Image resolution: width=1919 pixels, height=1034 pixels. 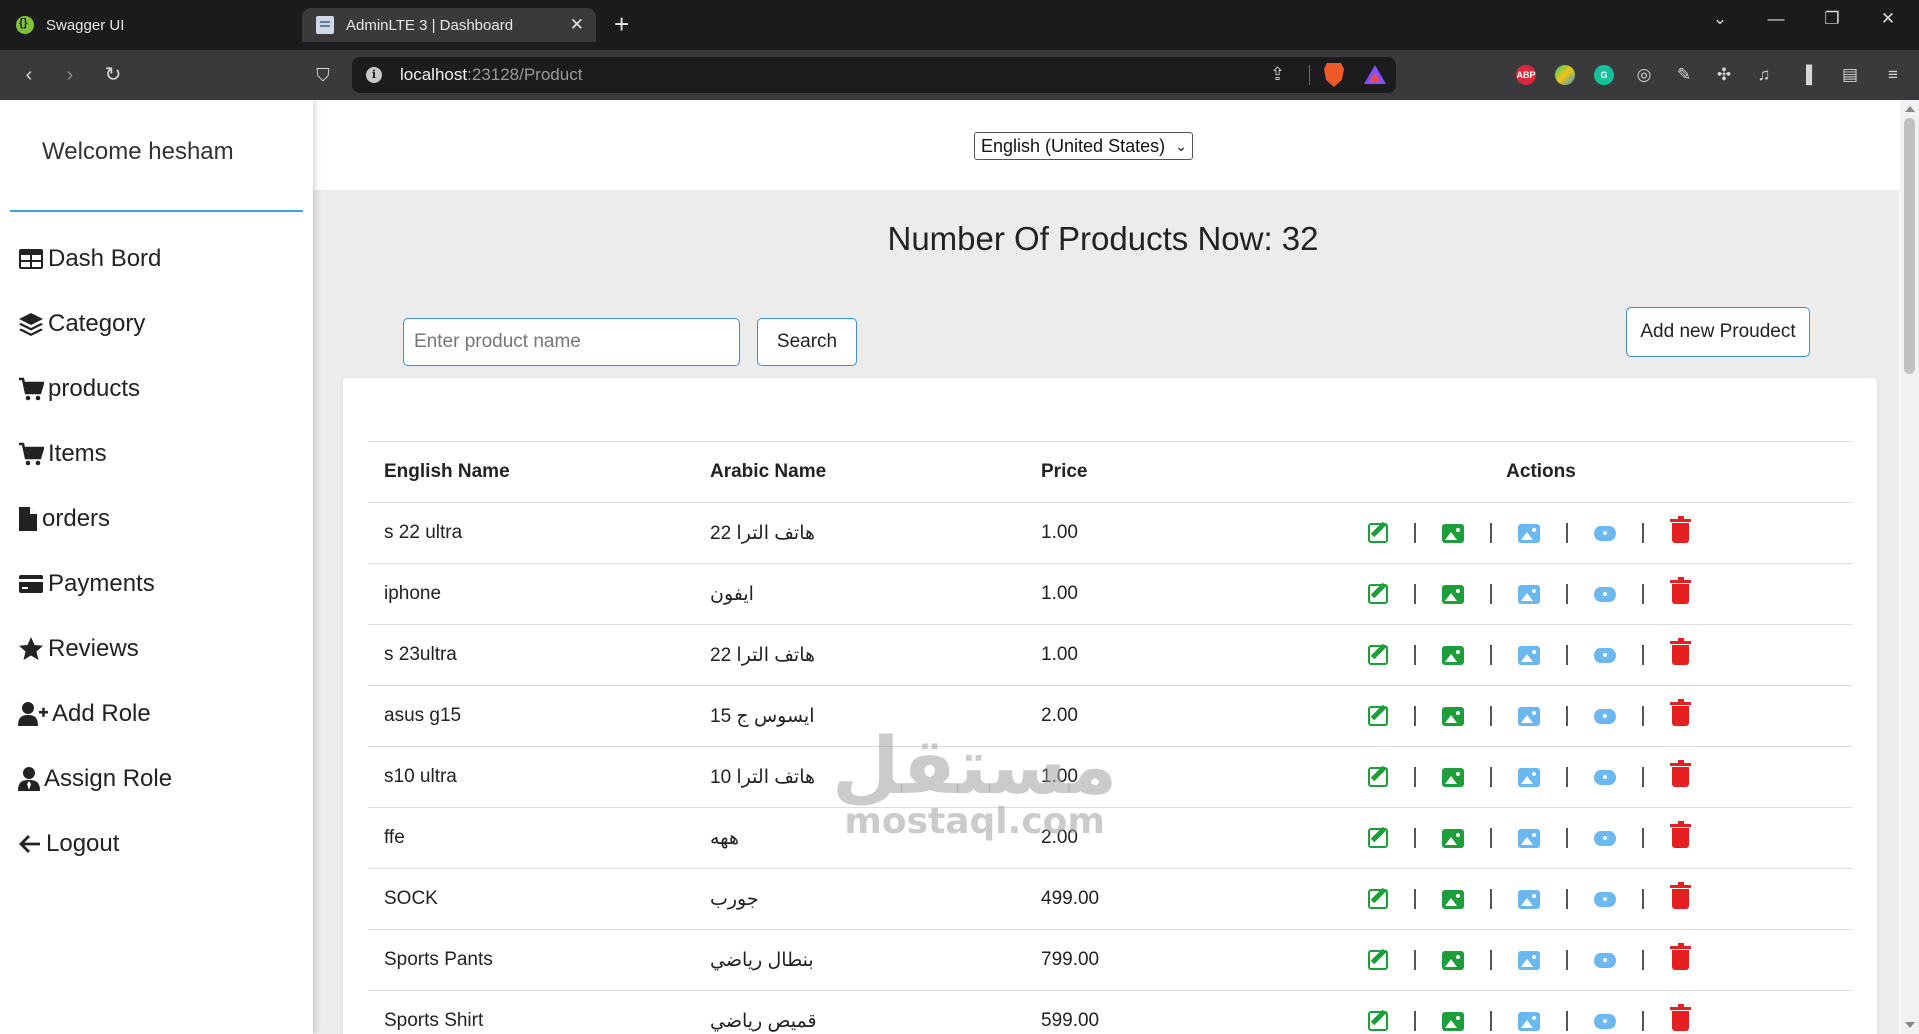 I want to click on bookmark-icon: ⛉, so click(x=323, y=75).